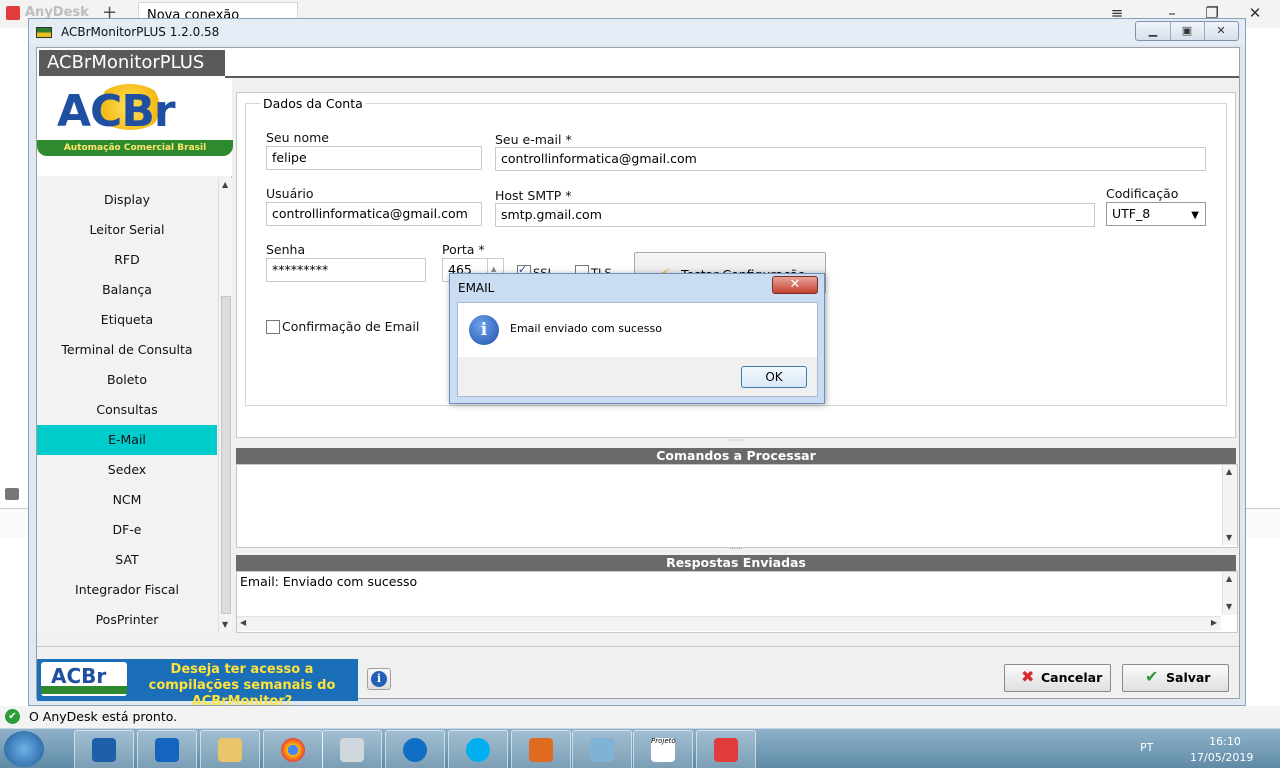 This screenshot has width=1280, height=770. I want to click on taskbar-control-panel, so click(602, 750).